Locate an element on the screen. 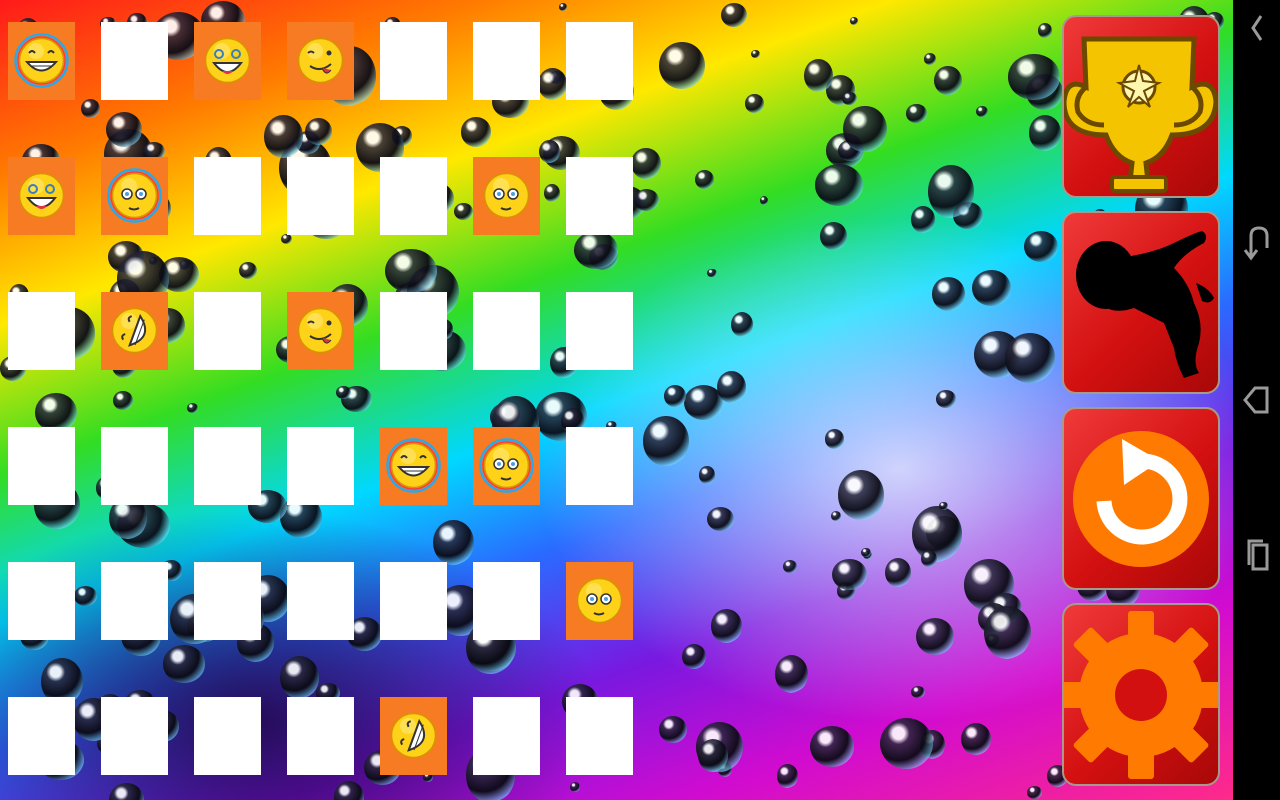 The image size is (1280, 800). silhouette-button is located at coordinates (1141, 302).